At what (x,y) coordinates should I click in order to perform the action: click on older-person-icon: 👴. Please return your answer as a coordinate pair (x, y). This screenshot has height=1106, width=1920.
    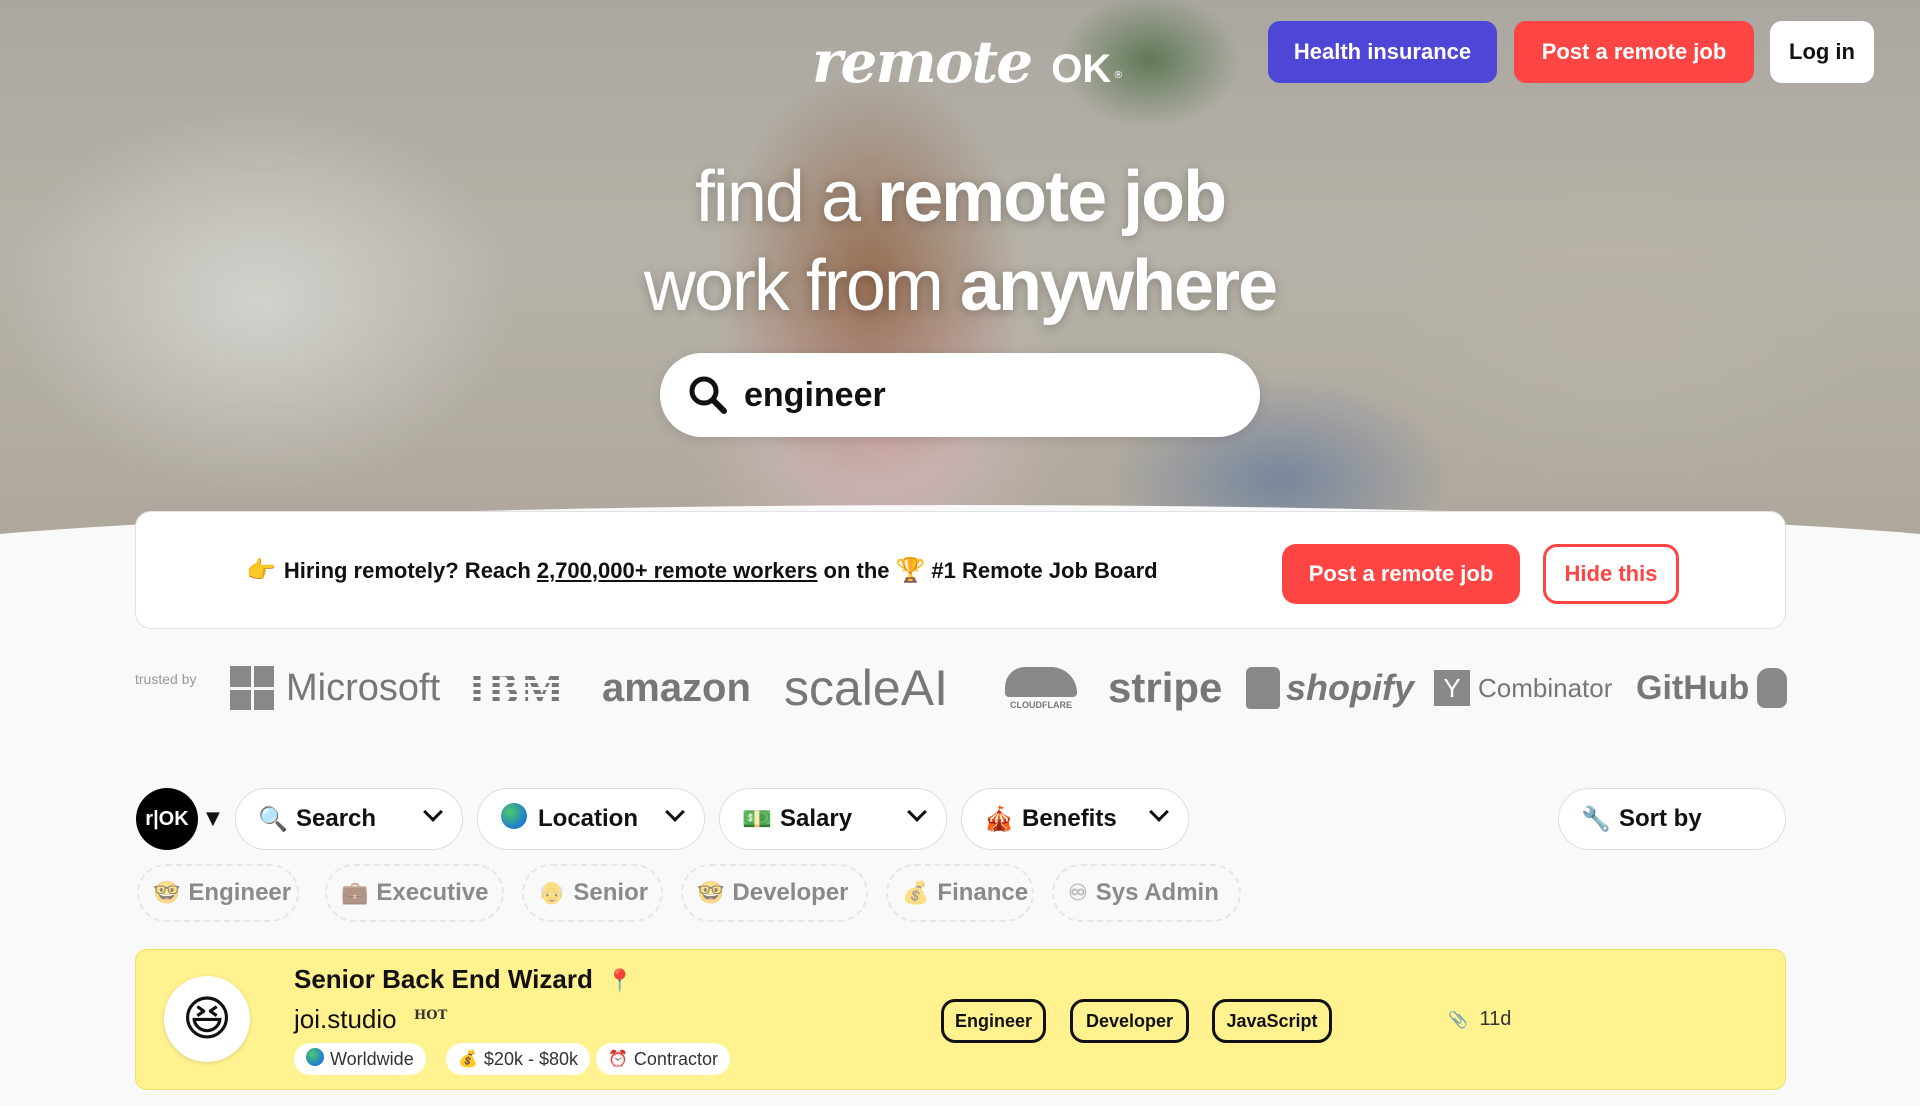
    Looking at the image, I should click on (552, 892).